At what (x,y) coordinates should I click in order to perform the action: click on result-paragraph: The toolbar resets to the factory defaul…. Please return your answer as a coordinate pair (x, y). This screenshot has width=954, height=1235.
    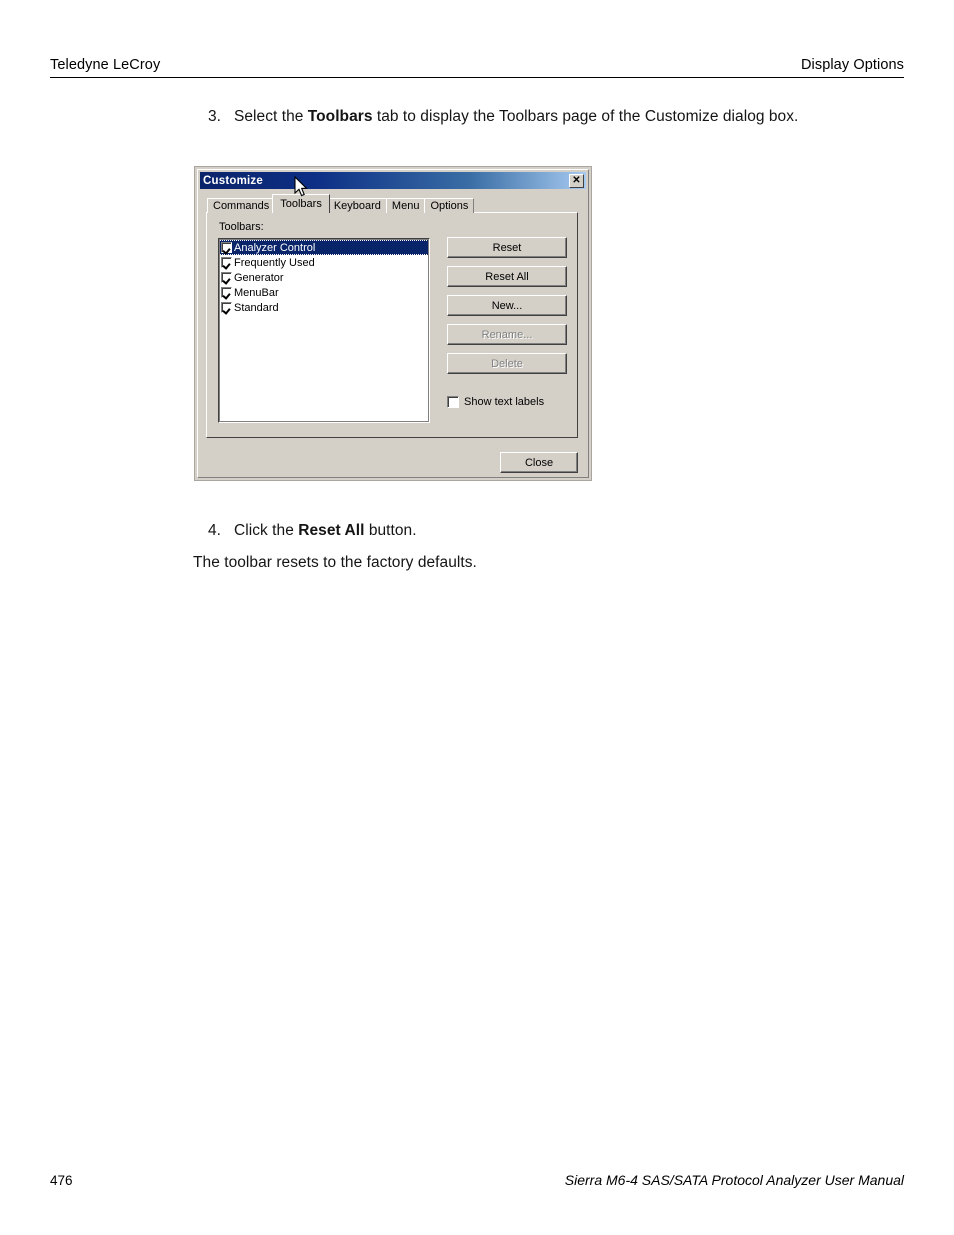
    Looking at the image, I should click on (335, 562).